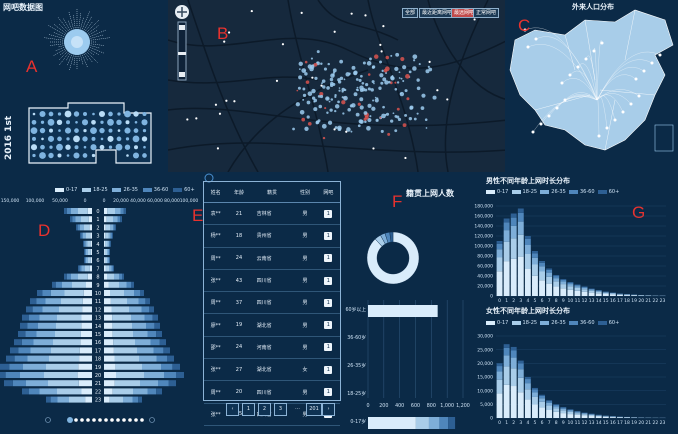  What do you see at coordinates (98, 335) in the screenshot?
I see `pyramid-hour-label: 15` at bounding box center [98, 335].